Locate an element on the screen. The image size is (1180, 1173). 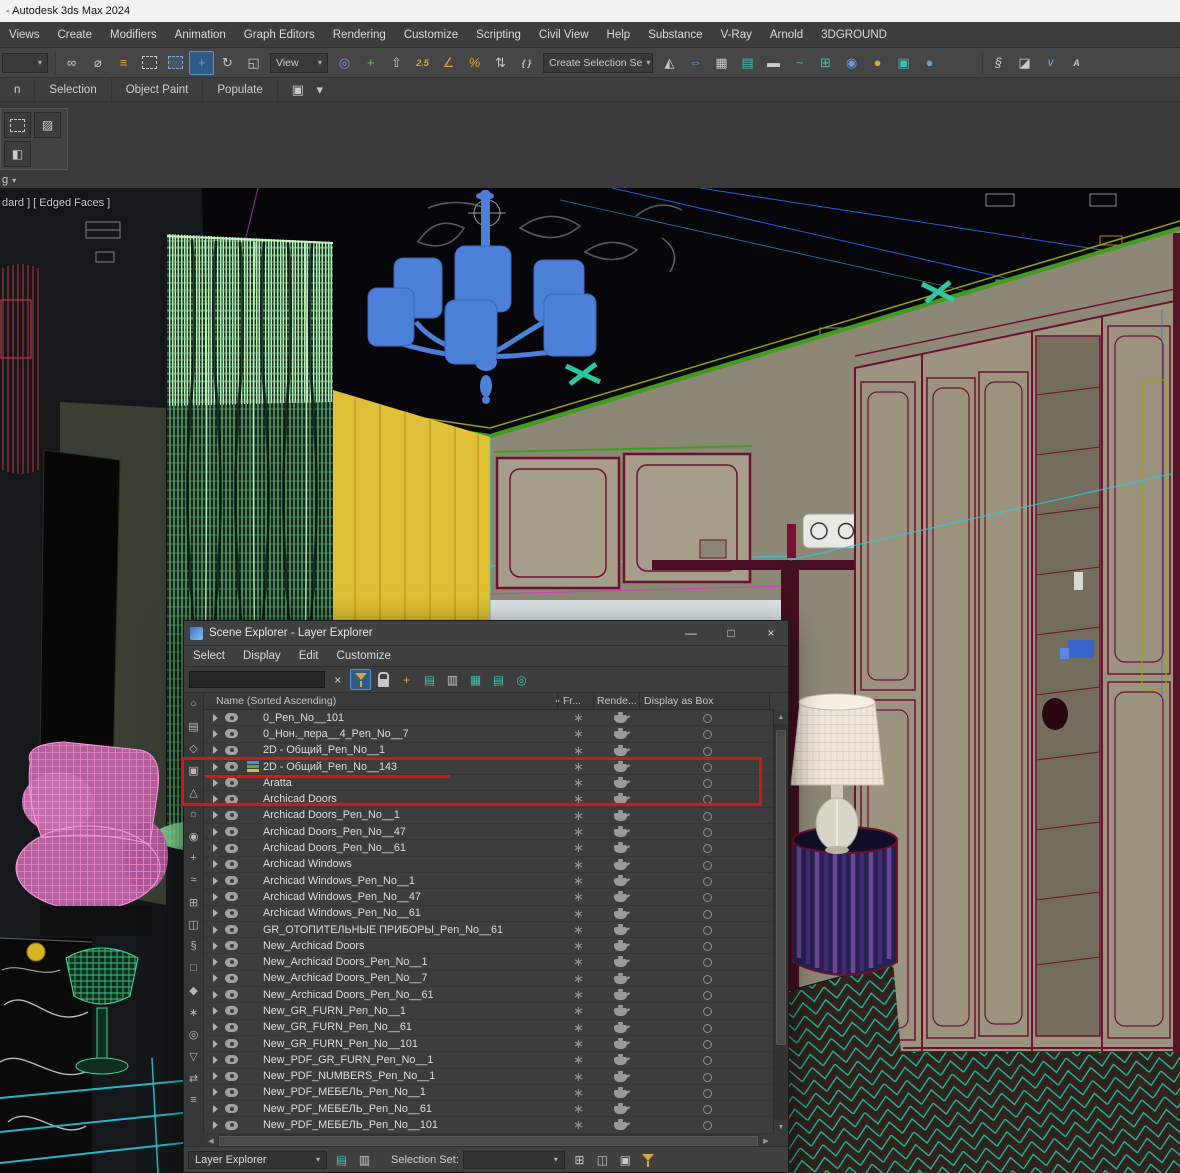
menu-item: Help is located at coordinates (619, 35).